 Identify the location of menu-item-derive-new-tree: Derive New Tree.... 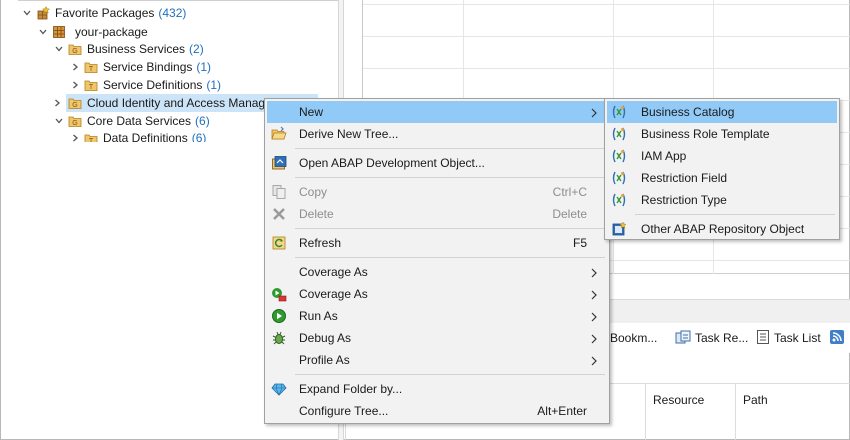
(437, 134).